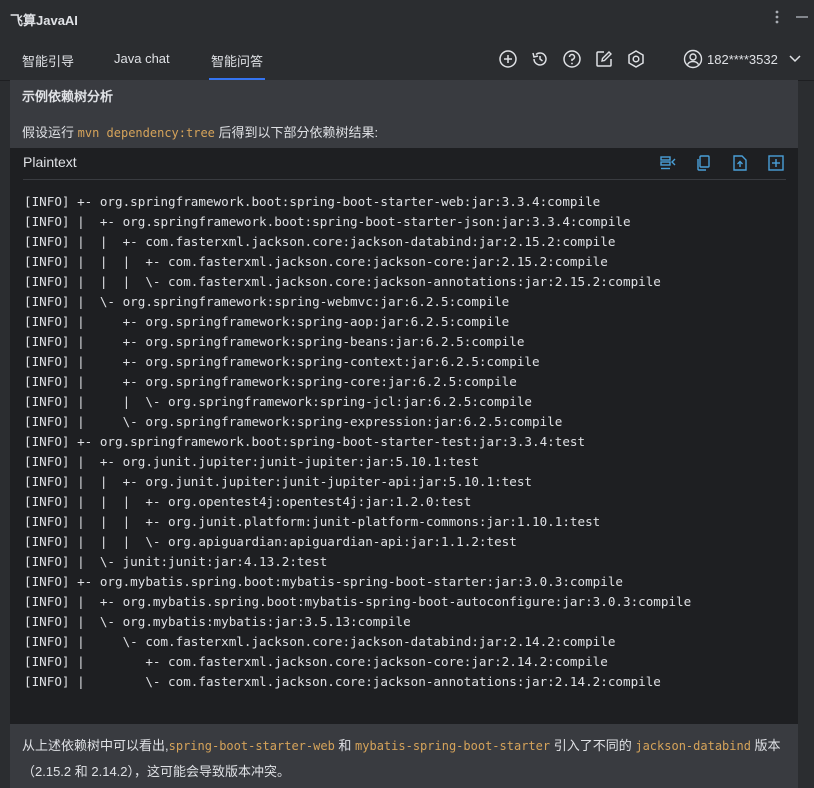  What do you see at coordinates (95, 745) in the screenshot?
I see `outro-part-1: 从上述依赖树中可以看出,` at bounding box center [95, 745].